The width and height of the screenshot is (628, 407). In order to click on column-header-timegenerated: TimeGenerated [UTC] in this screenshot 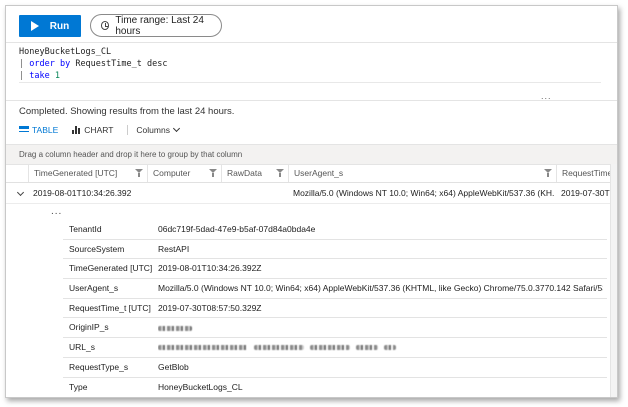, I will do `click(87, 173)`.